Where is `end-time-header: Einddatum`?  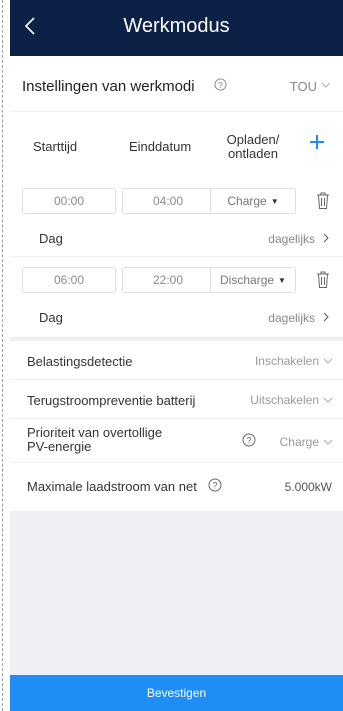 end-time-header: Einddatum is located at coordinates (160, 146).